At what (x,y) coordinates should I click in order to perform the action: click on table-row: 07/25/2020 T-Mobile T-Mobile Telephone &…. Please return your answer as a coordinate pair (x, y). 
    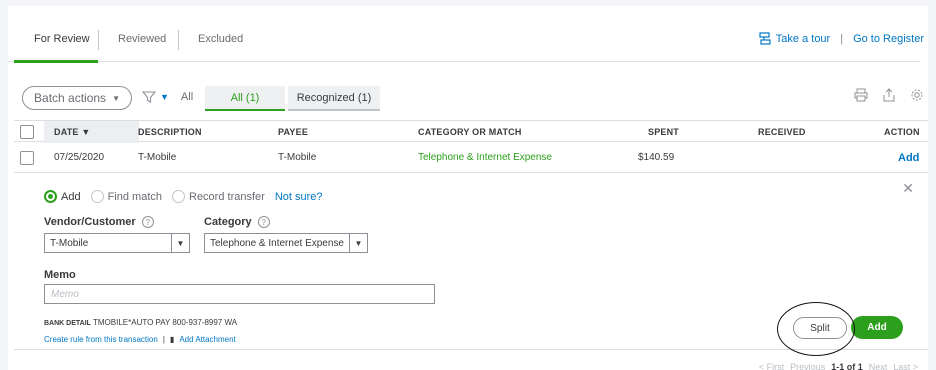
    Looking at the image, I should click on (471, 158).